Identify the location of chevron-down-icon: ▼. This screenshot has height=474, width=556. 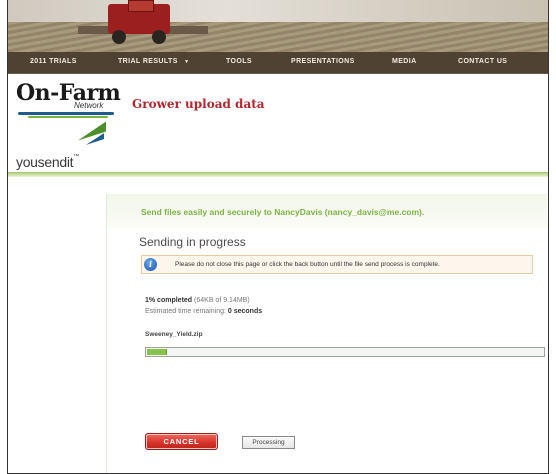
(187, 62).